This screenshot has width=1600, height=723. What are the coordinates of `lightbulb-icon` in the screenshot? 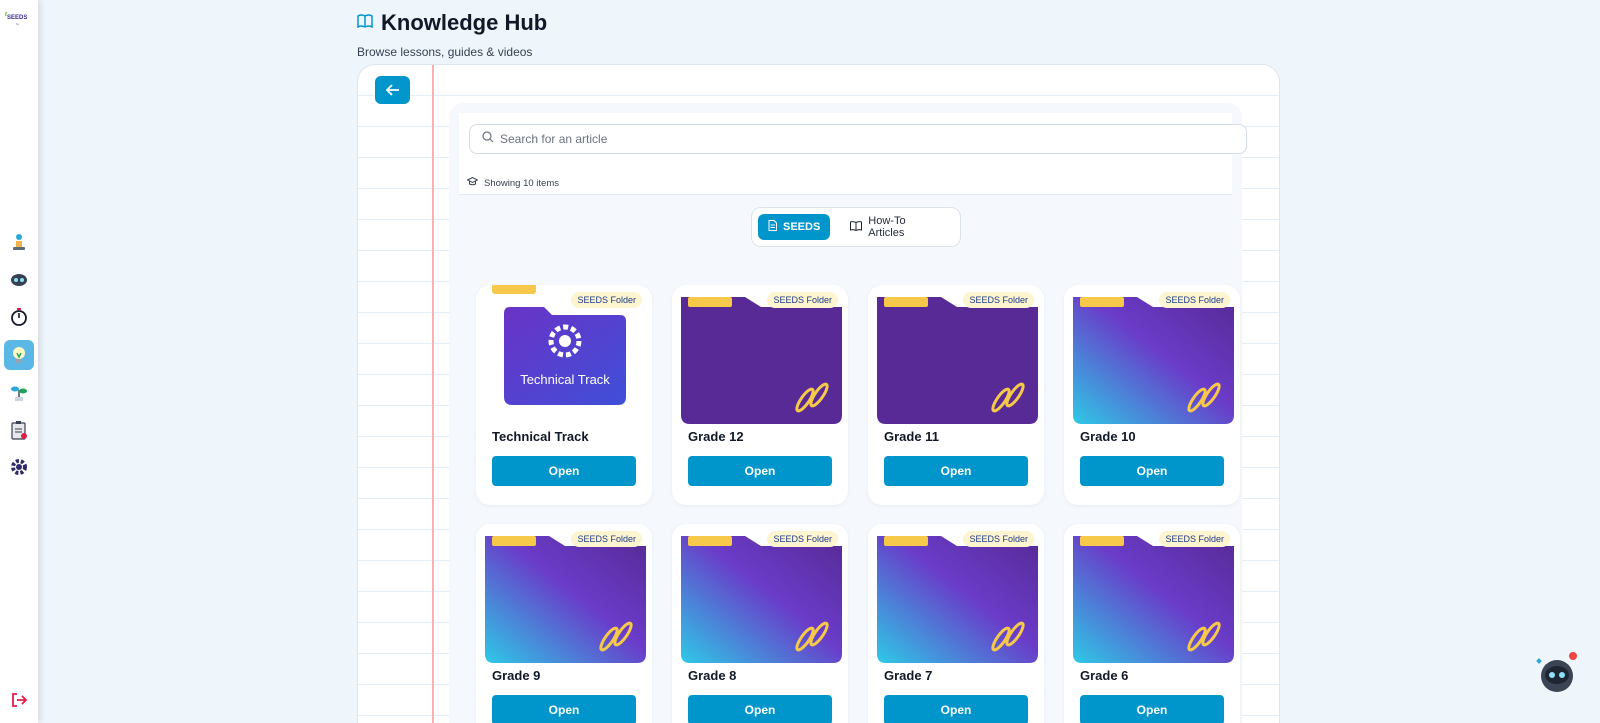 It's located at (19, 355).